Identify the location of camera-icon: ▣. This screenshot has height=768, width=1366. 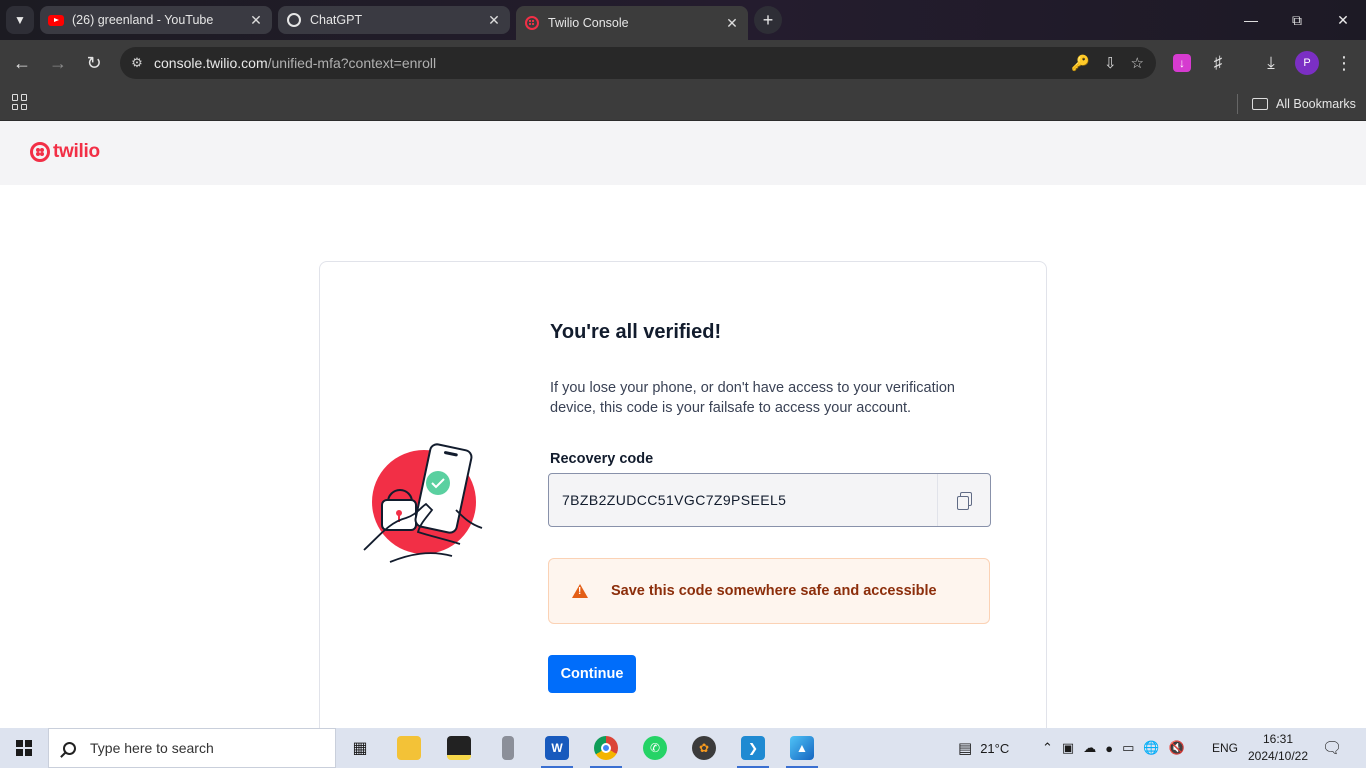
(1068, 748).